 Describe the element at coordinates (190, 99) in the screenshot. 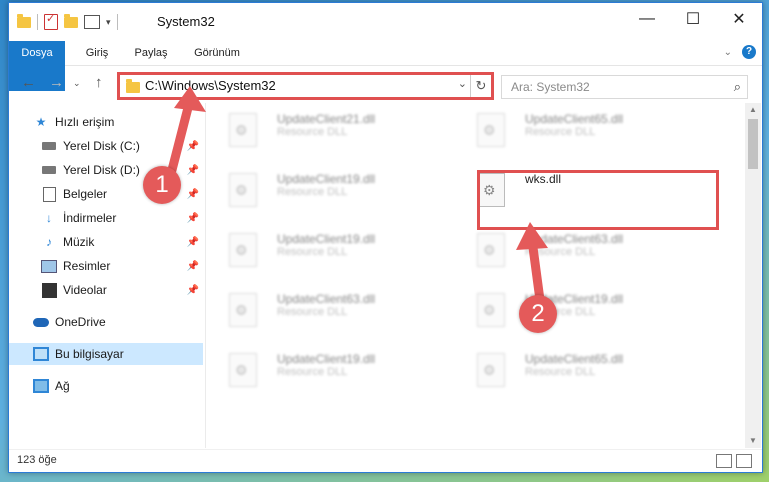

I see `arrow-1-head` at that location.